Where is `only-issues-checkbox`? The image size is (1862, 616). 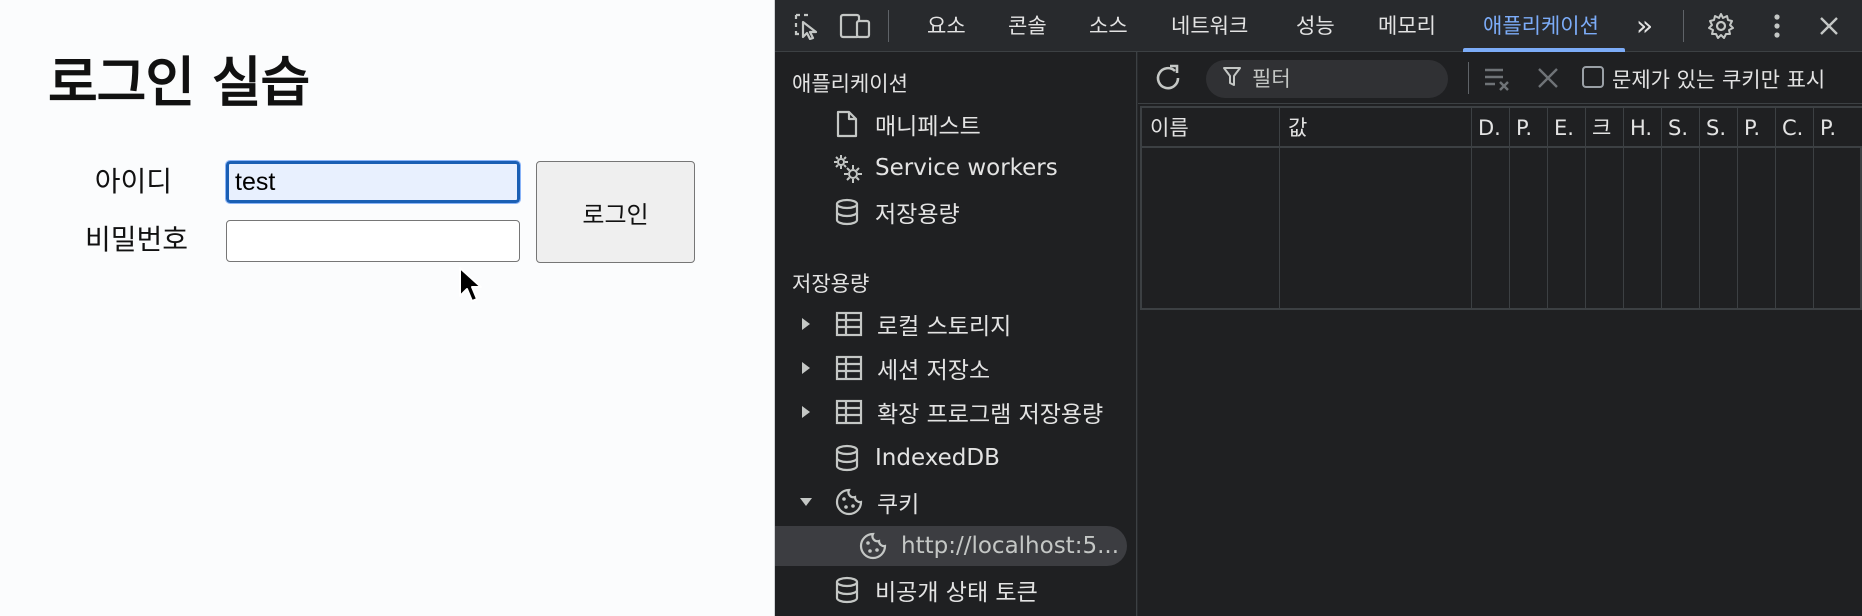
only-issues-checkbox is located at coordinates (1593, 77).